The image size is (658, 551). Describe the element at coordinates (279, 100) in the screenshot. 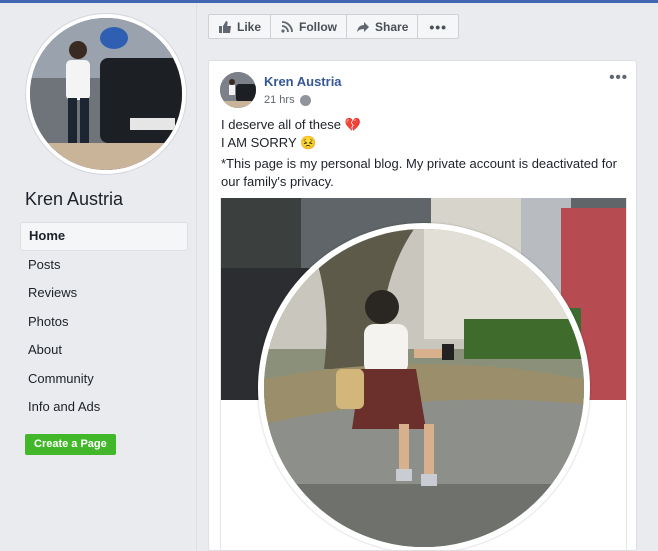

I see `post-time-label: 21 hrs` at that location.